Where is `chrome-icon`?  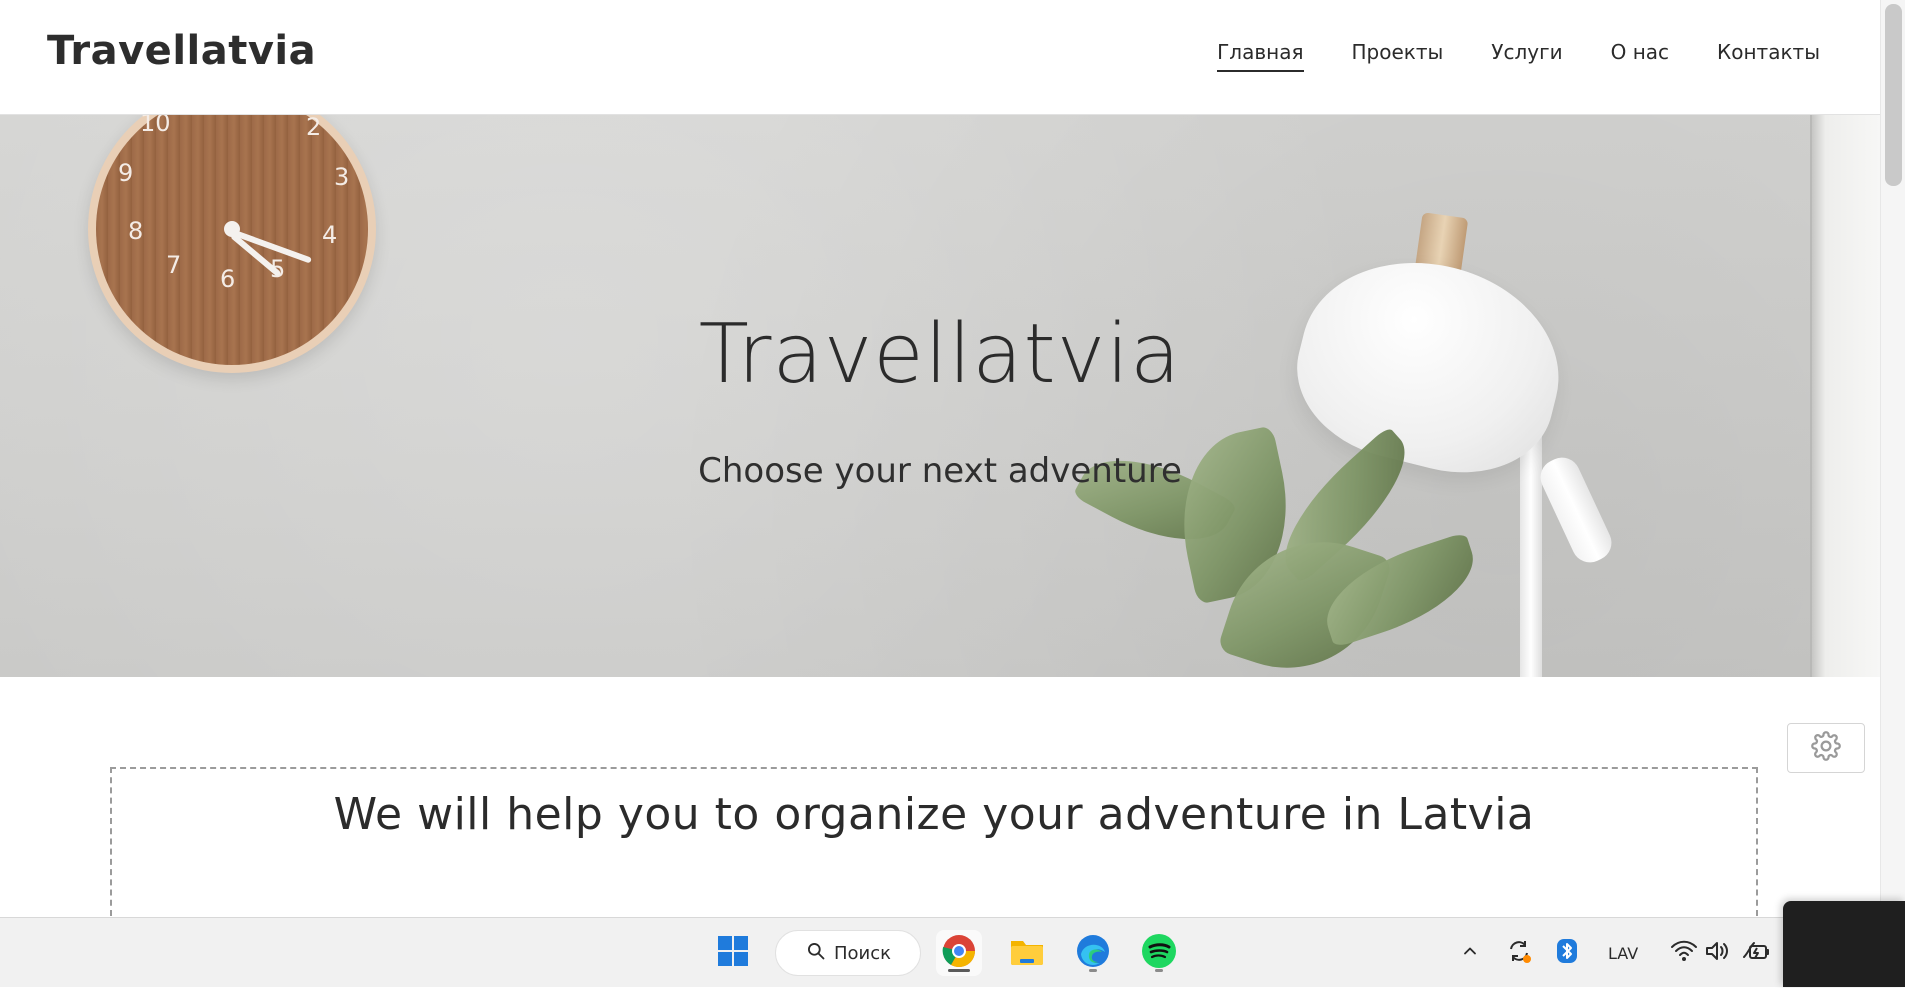
chrome-icon is located at coordinates (959, 953).